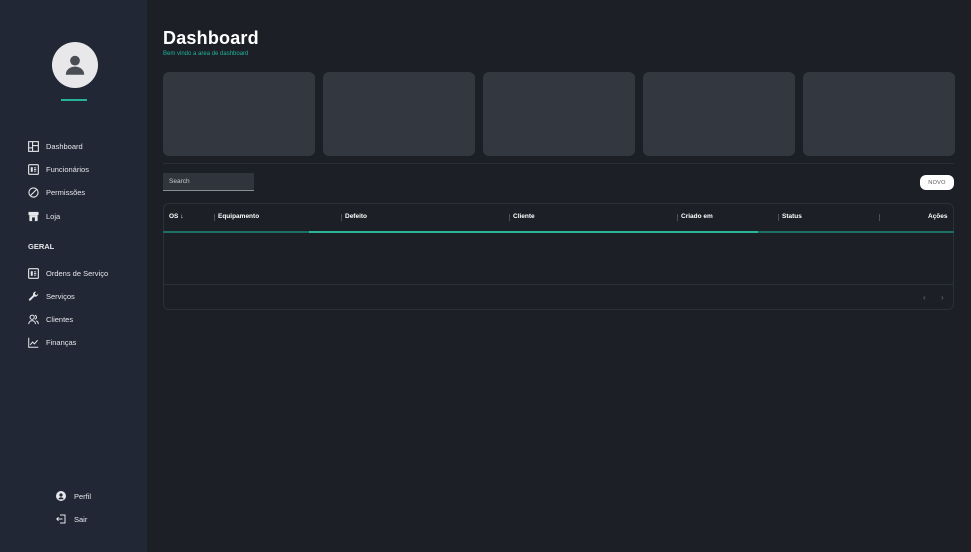 The width and height of the screenshot is (971, 552). What do you see at coordinates (60, 296) in the screenshot?
I see `sidebar-item-label: Serviços` at bounding box center [60, 296].